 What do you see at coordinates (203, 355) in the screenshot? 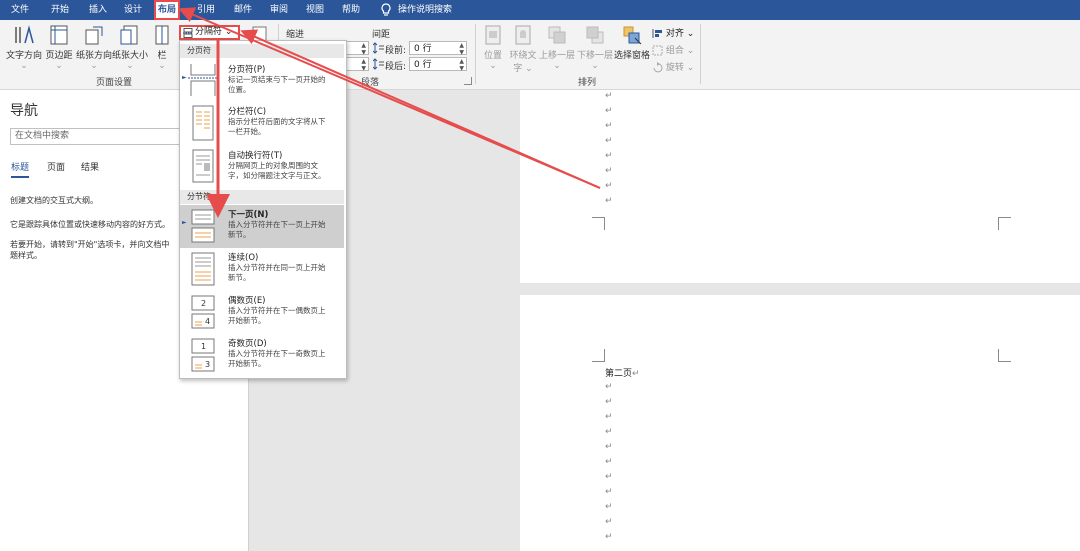
I see `odd-page-icon: 1 3` at bounding box center [203, 355].